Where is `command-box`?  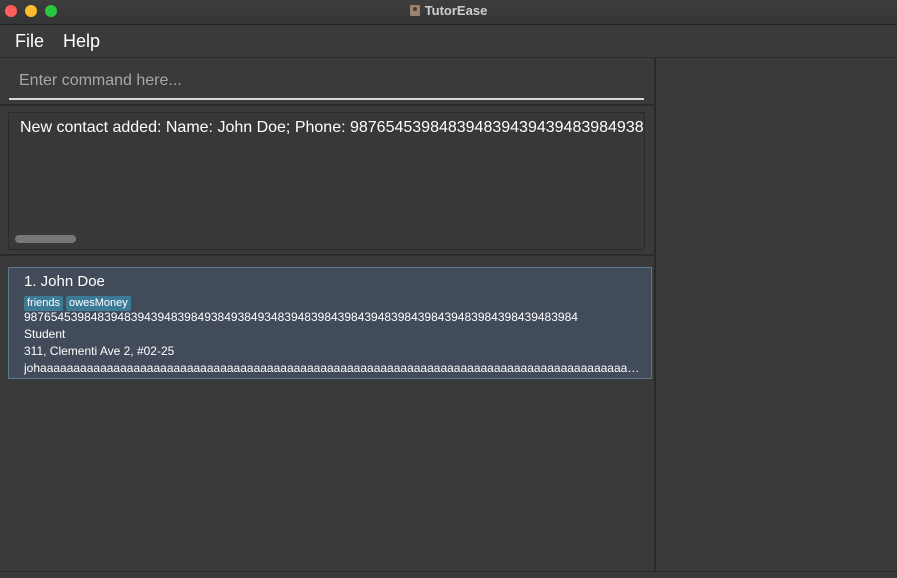
command-box is located at coordinates (326, 82).